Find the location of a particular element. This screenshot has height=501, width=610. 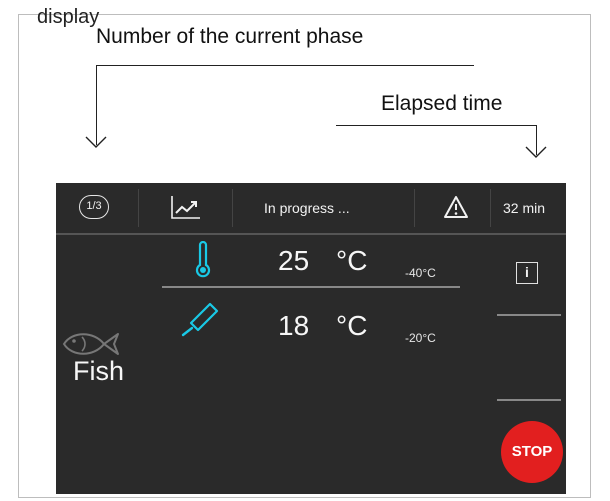

annotation-phase-arrow-icon is located at coordinates (96, 142).